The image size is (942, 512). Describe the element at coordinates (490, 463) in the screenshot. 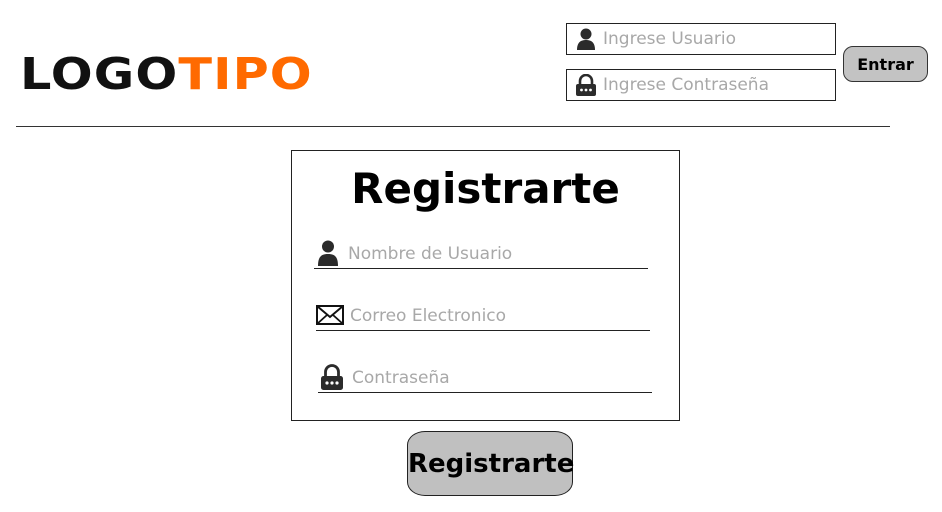

I see `register-button: Registrarte` at that location.